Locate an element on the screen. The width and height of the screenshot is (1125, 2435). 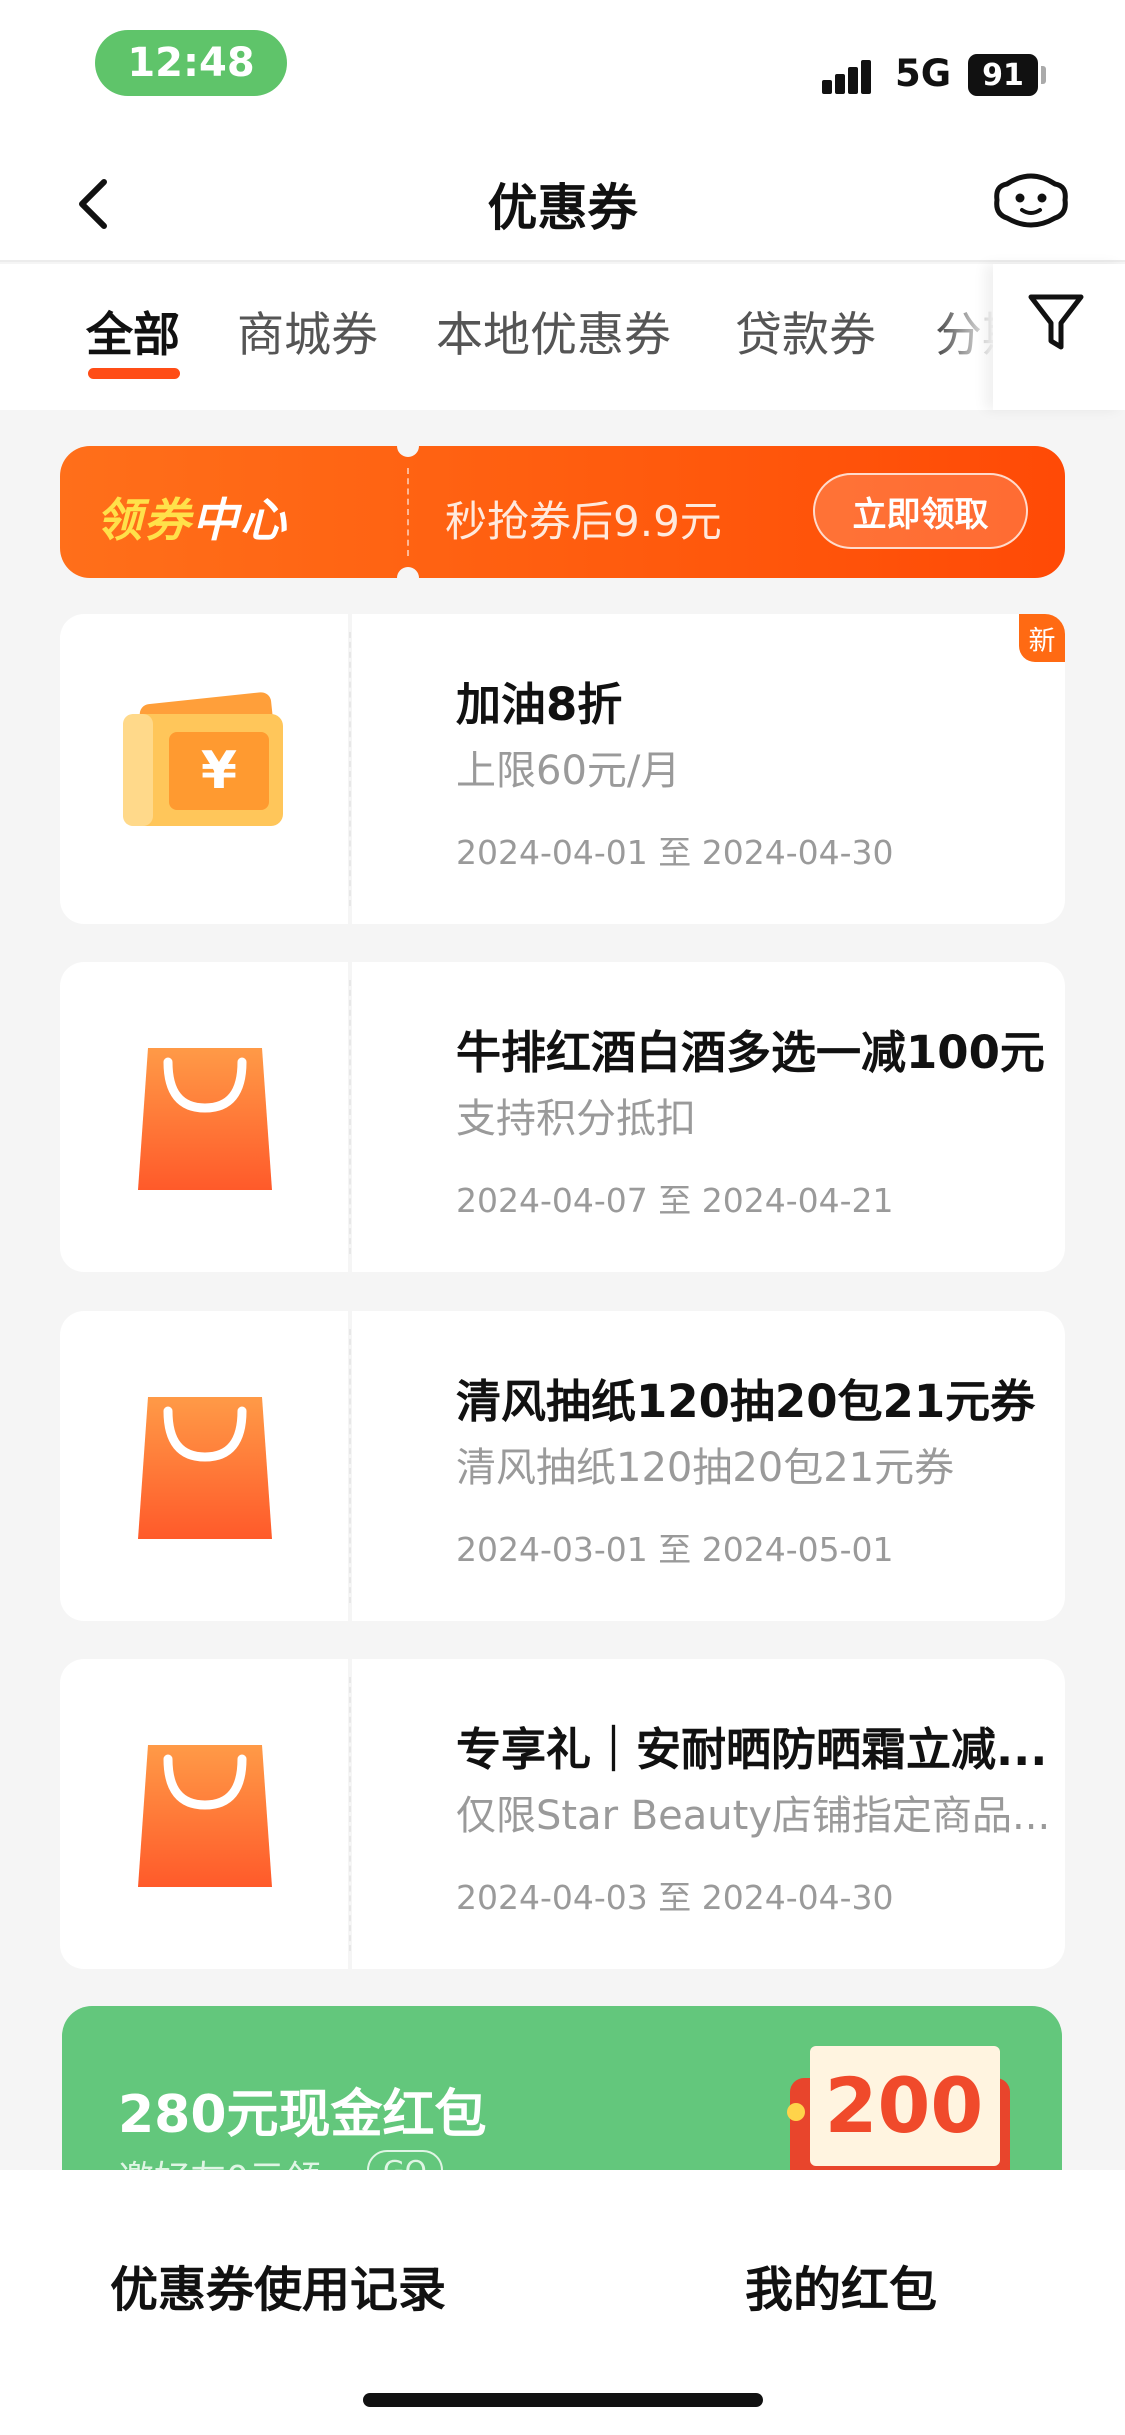
tab-local-coupons: 本地优惠券 is located at coordinates (553, 330).